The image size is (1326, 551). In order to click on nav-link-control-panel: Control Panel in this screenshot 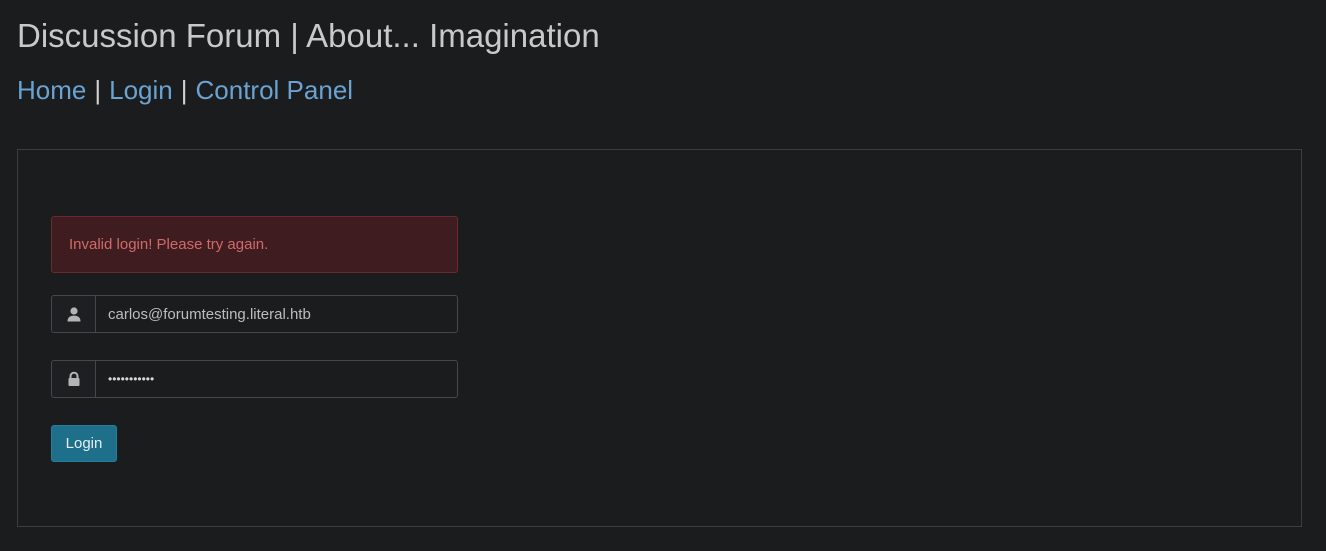, I will do `click(275, 90)`.